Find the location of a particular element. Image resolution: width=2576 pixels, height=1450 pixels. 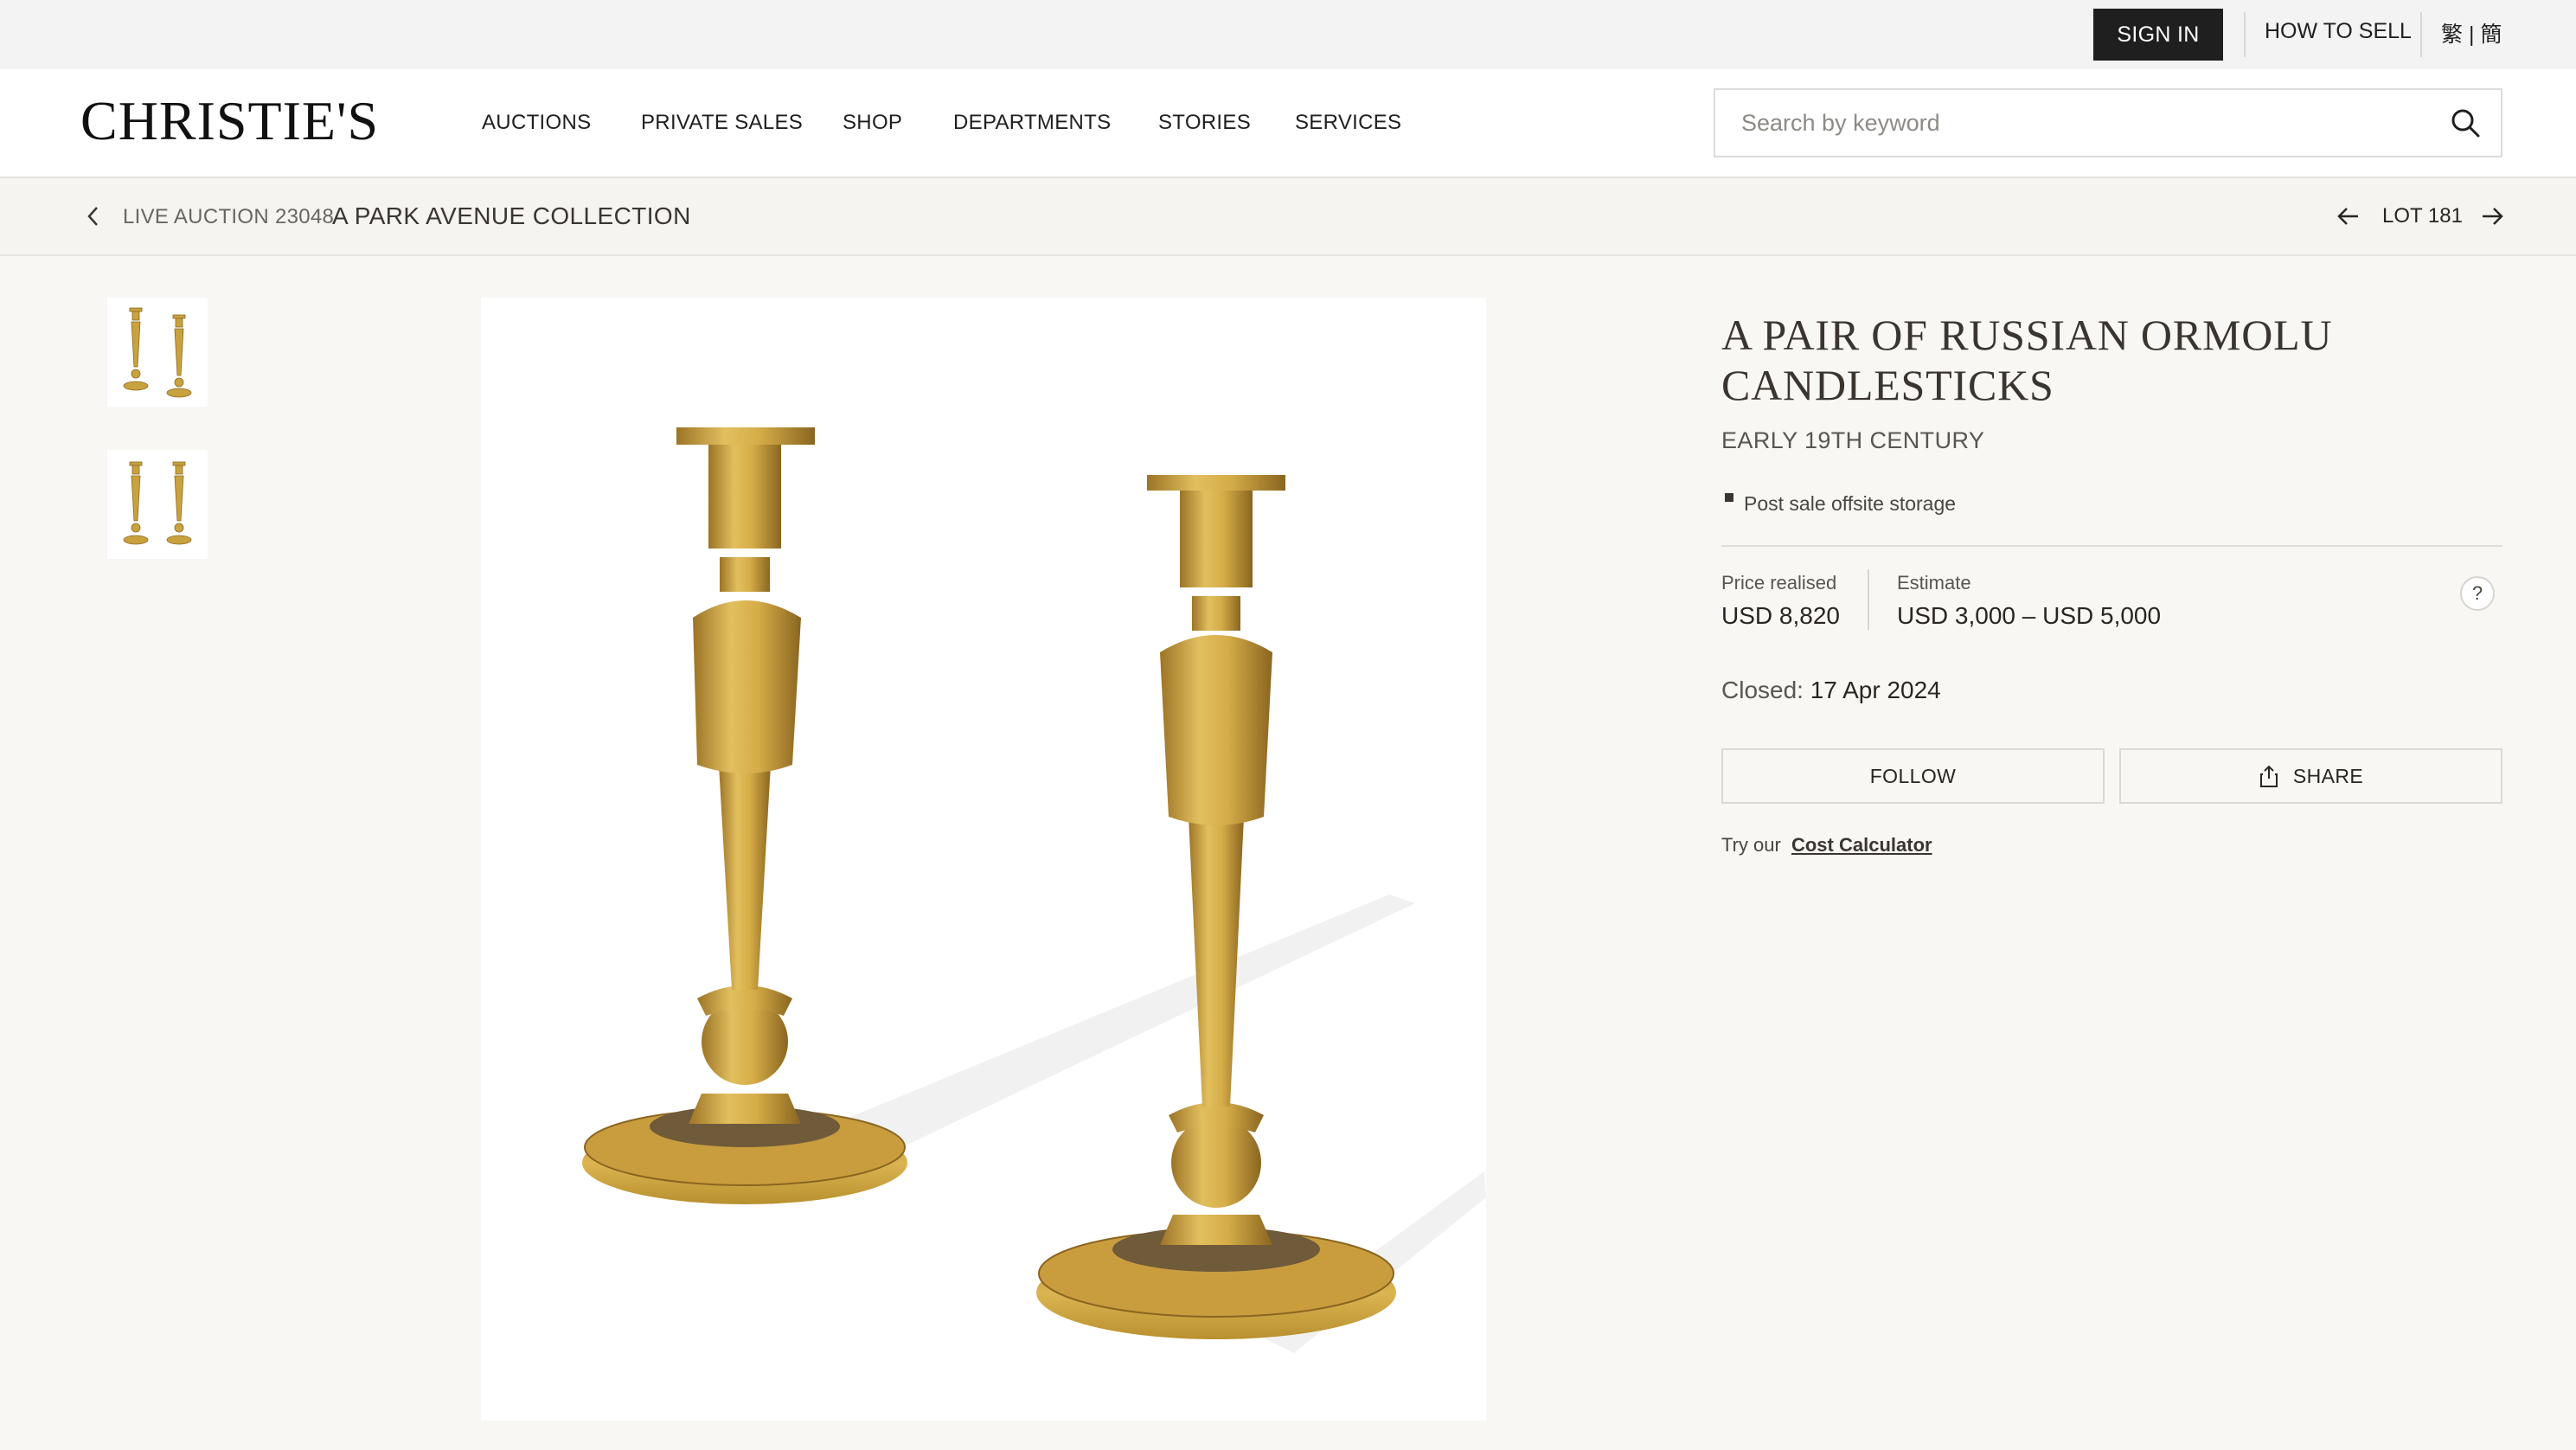

nav-departments: DEPARTMENTS is located at coordinates (1032, 123).